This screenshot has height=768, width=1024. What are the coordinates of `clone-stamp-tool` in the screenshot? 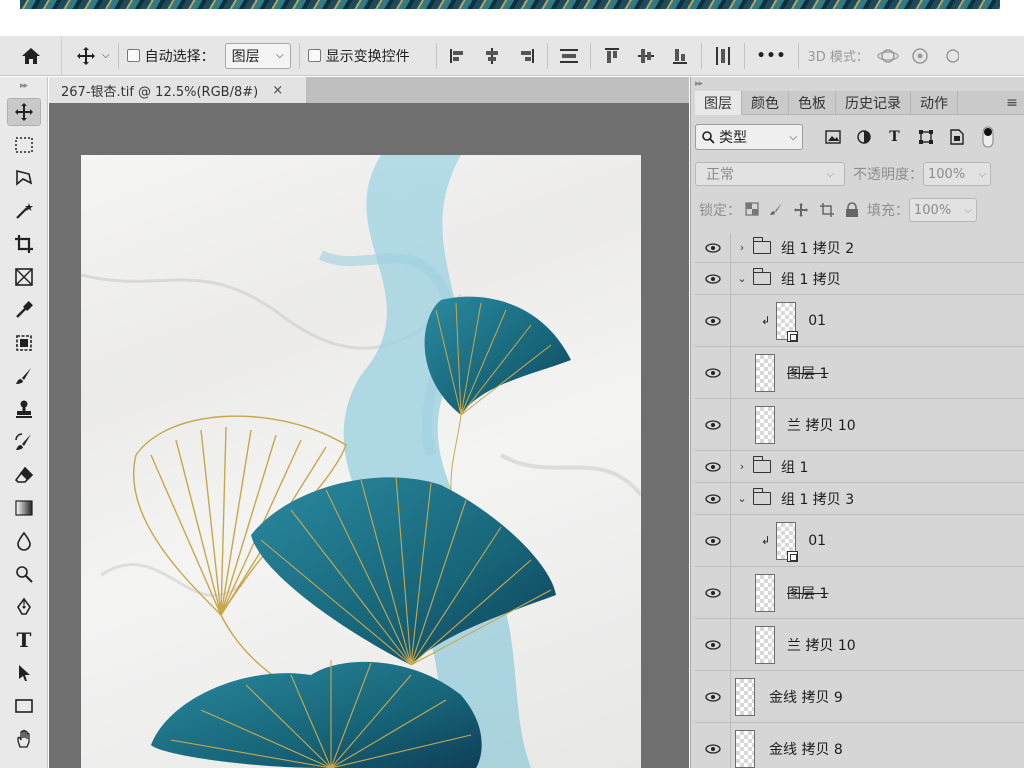 It's located at (24, 408).